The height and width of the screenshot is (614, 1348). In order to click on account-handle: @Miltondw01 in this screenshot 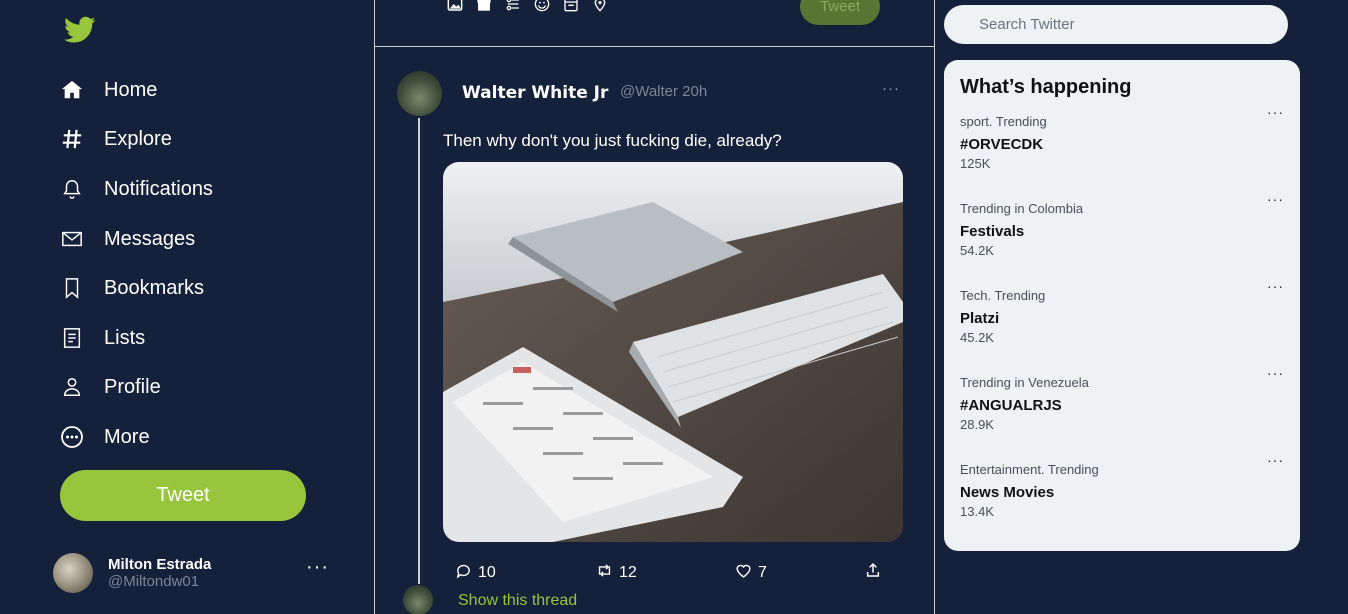, I will do `click(154, 581)`.